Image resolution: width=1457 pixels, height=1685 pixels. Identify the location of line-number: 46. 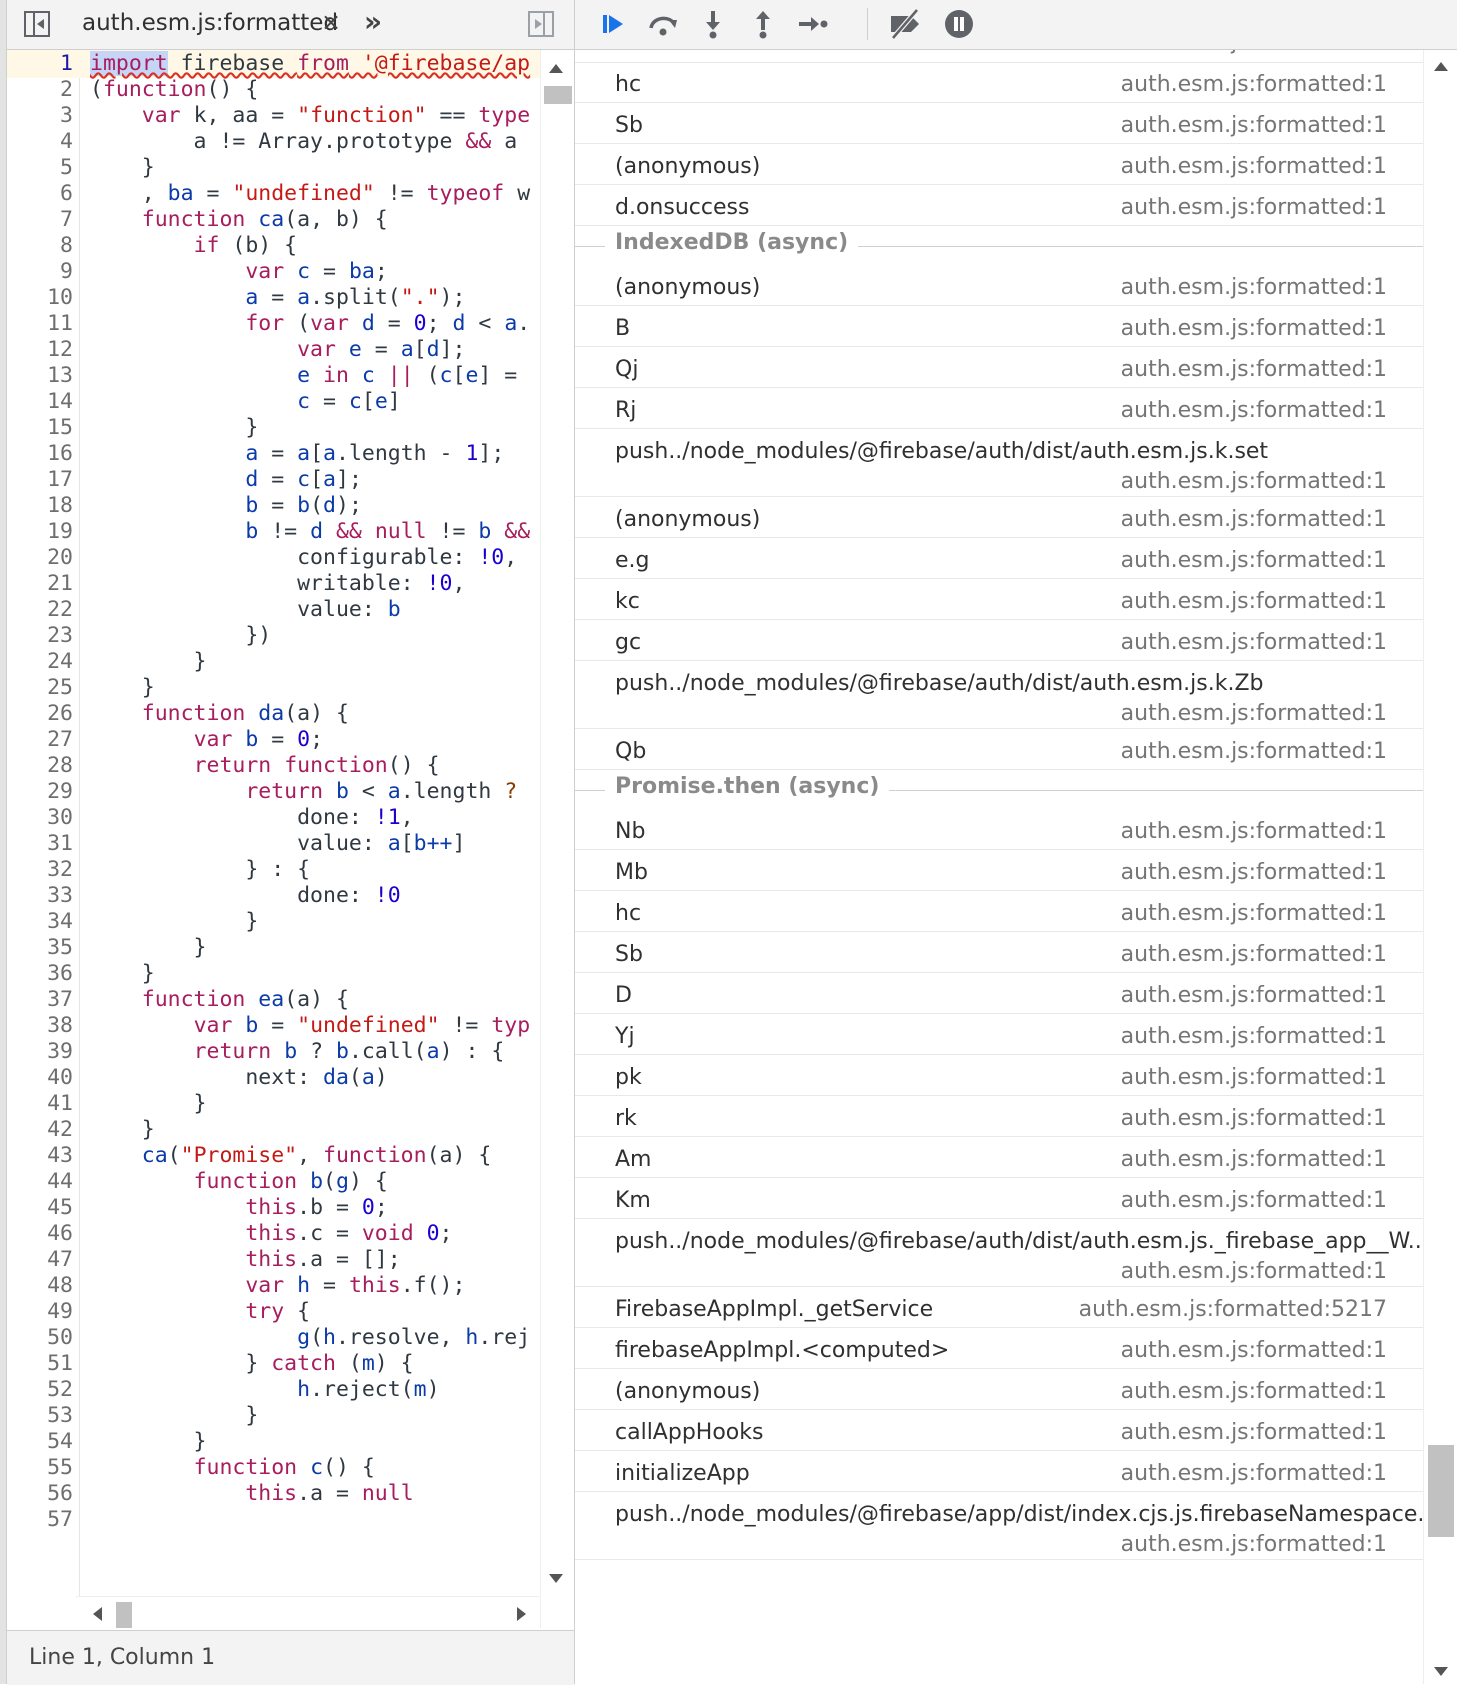
(40, 1234).